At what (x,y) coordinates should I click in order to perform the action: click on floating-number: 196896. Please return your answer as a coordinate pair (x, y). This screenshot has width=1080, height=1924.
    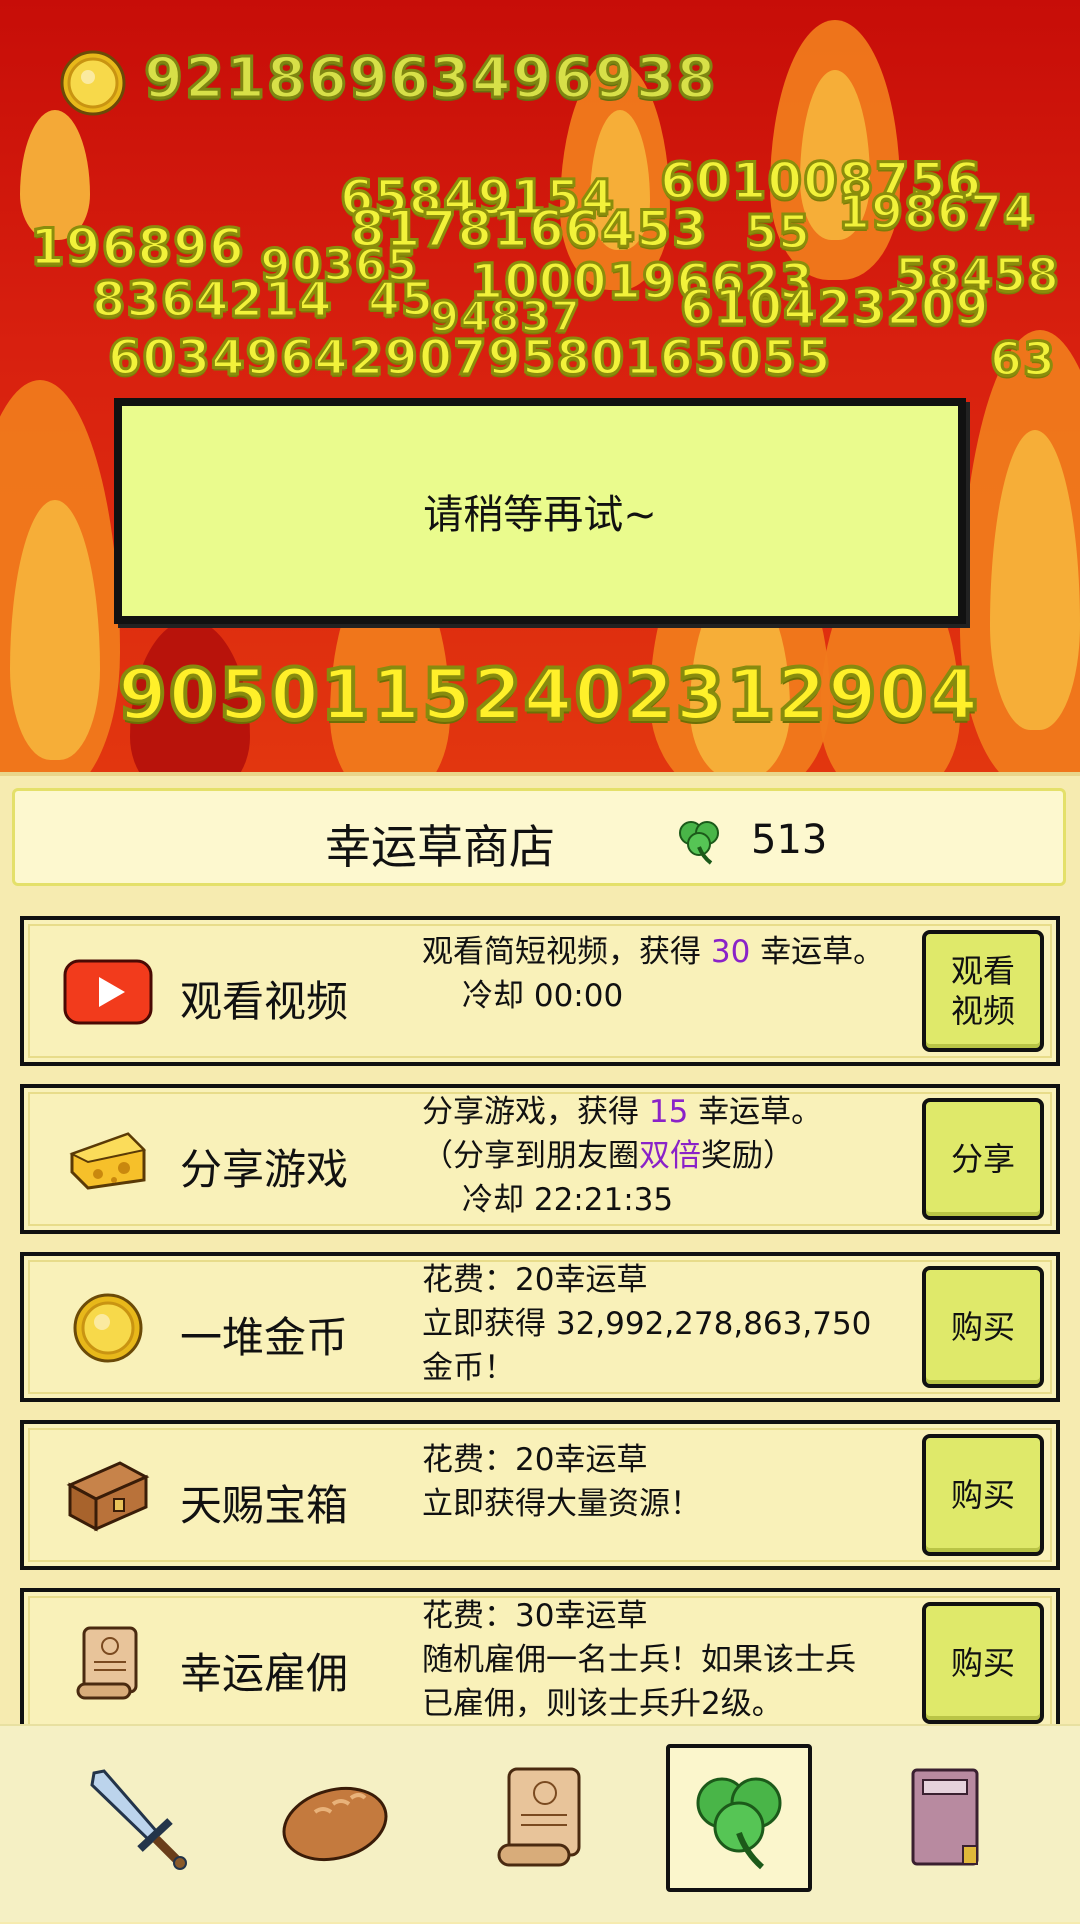
    Looking at the image, I should click on (137, 247).